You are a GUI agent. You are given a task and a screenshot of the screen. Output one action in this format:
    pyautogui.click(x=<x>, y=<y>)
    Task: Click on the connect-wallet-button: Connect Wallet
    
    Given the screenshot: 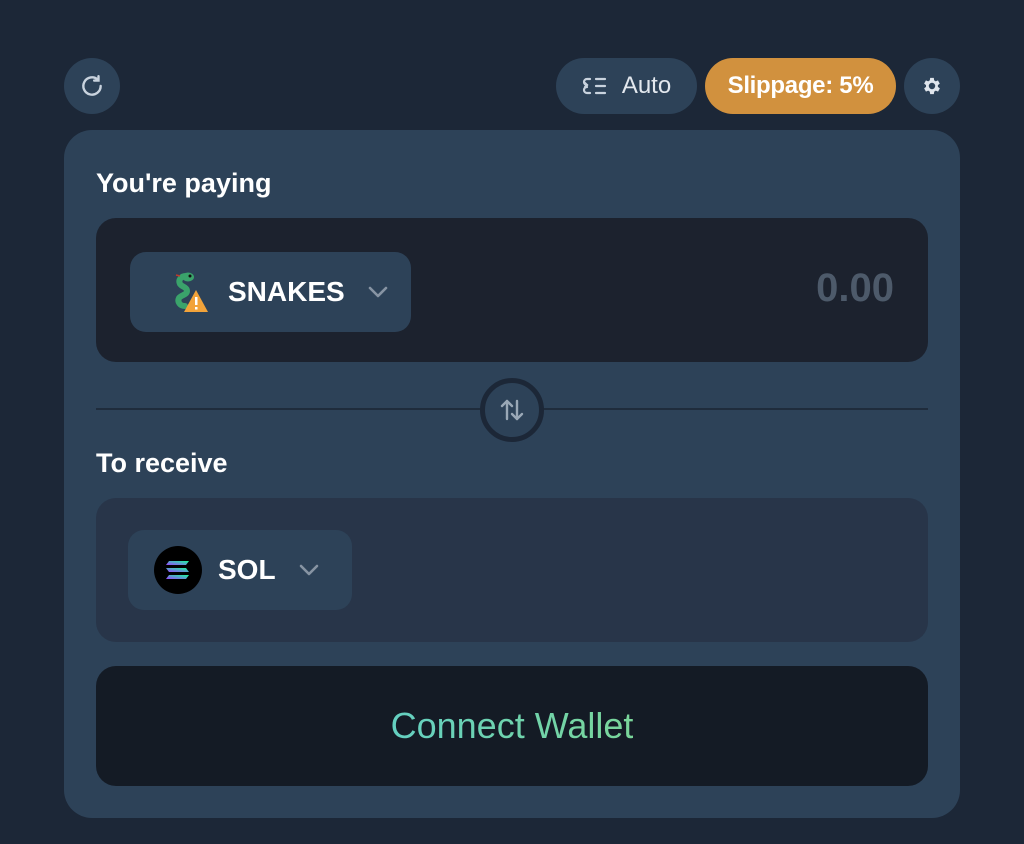 What is the action you would take?
    pyautogui.click(x=512, y=726)
    